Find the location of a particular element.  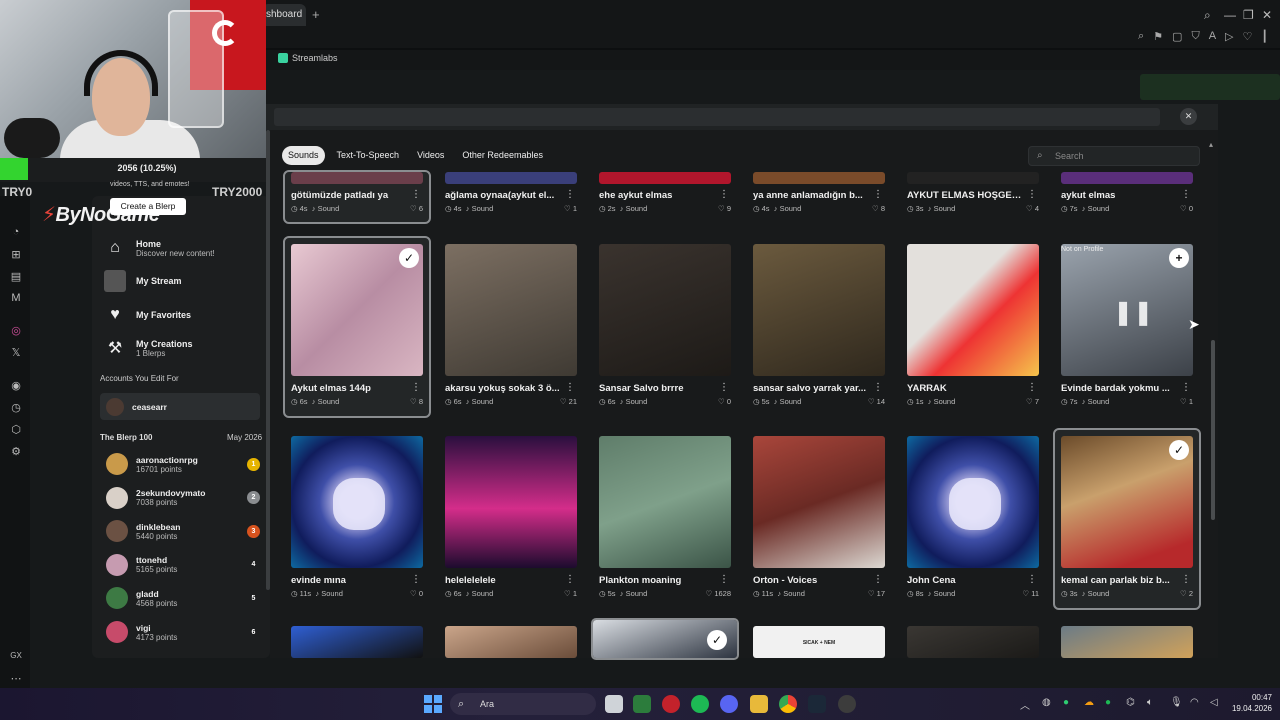

tray-green-icon: ● is located at coordinates (1066, 702).